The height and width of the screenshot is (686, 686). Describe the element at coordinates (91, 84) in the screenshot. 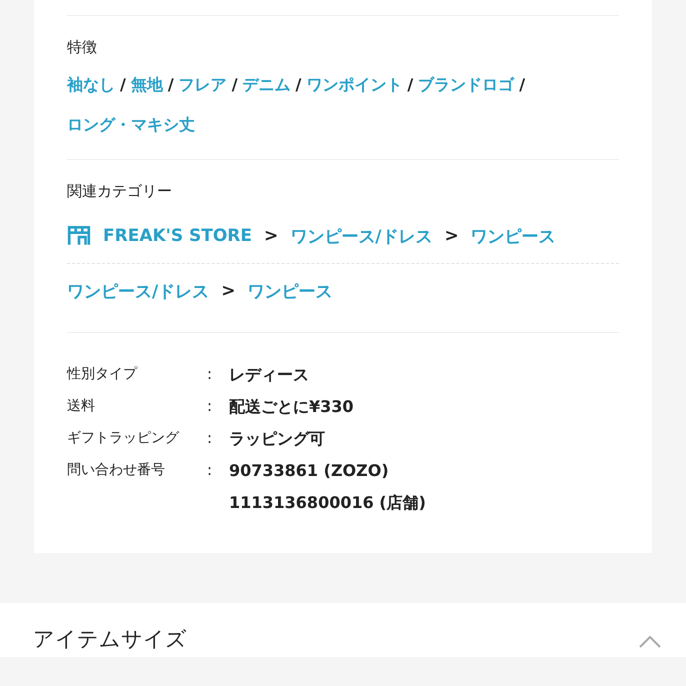

I see `feature-tag-link: 袖なし` at that location.